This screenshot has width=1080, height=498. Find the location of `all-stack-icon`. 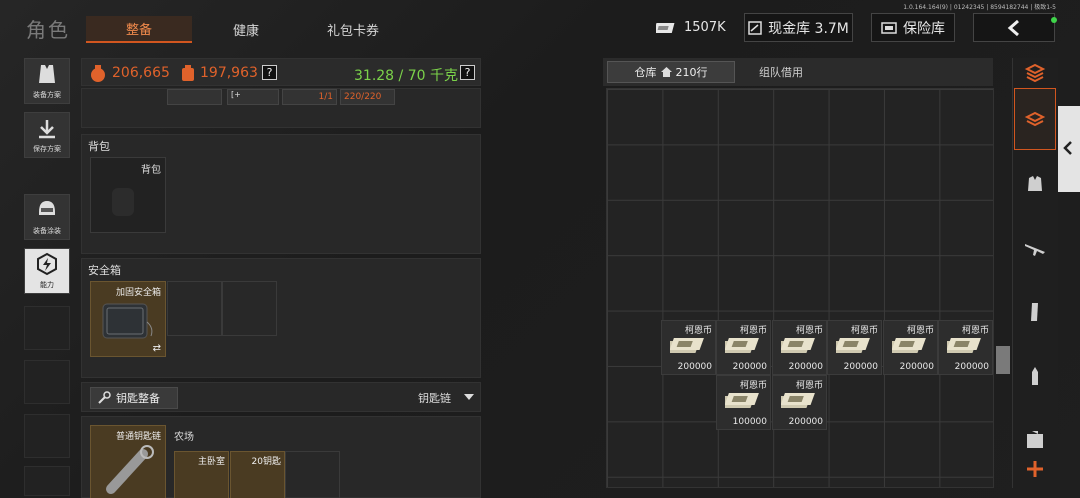

all-stack-icon is located at coordinates (1035, 73).